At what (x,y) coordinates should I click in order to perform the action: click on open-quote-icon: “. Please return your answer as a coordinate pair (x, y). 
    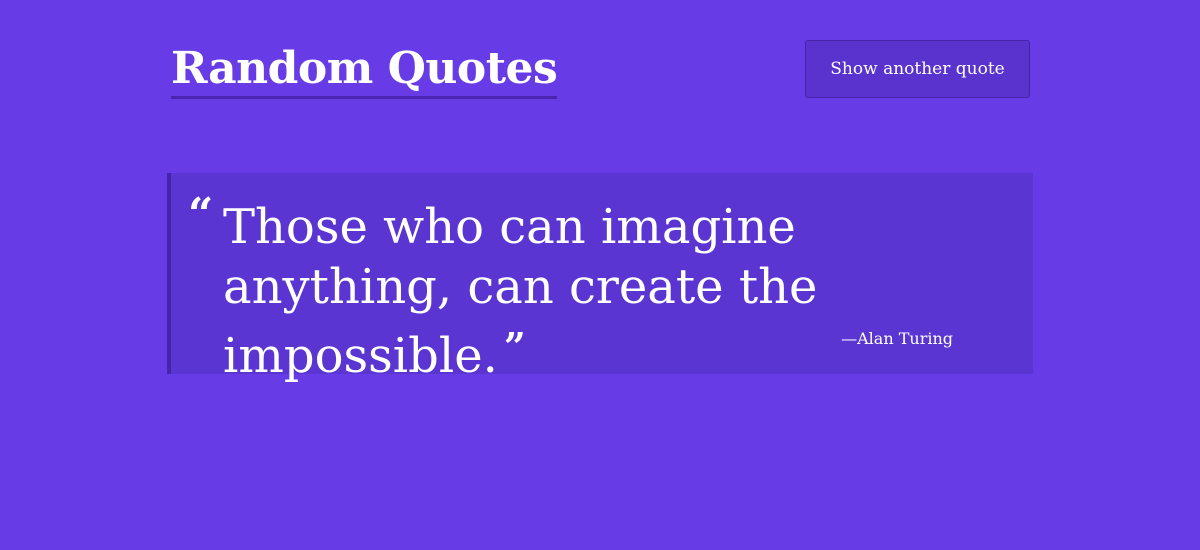
    Looking at the image, I should click on (201, 214).